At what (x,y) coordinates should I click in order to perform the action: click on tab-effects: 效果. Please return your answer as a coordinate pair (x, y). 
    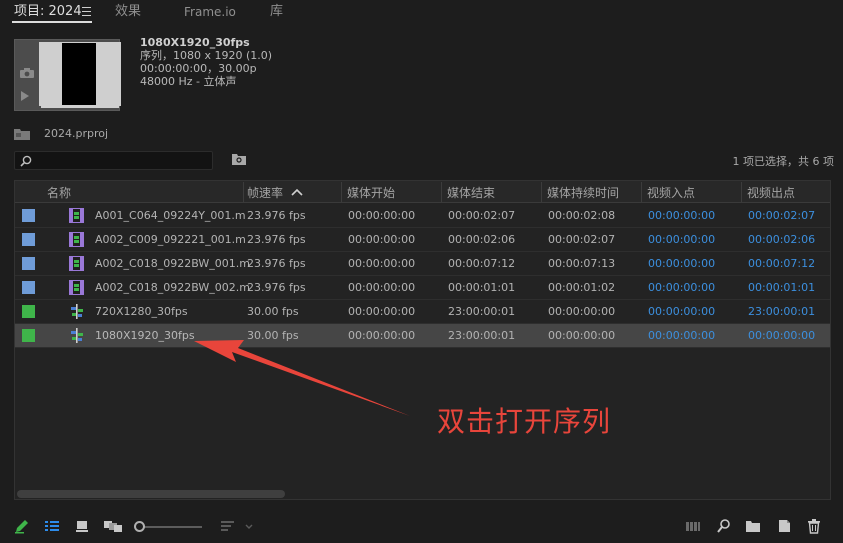
    Looking at the image, I should click on (128, 12).